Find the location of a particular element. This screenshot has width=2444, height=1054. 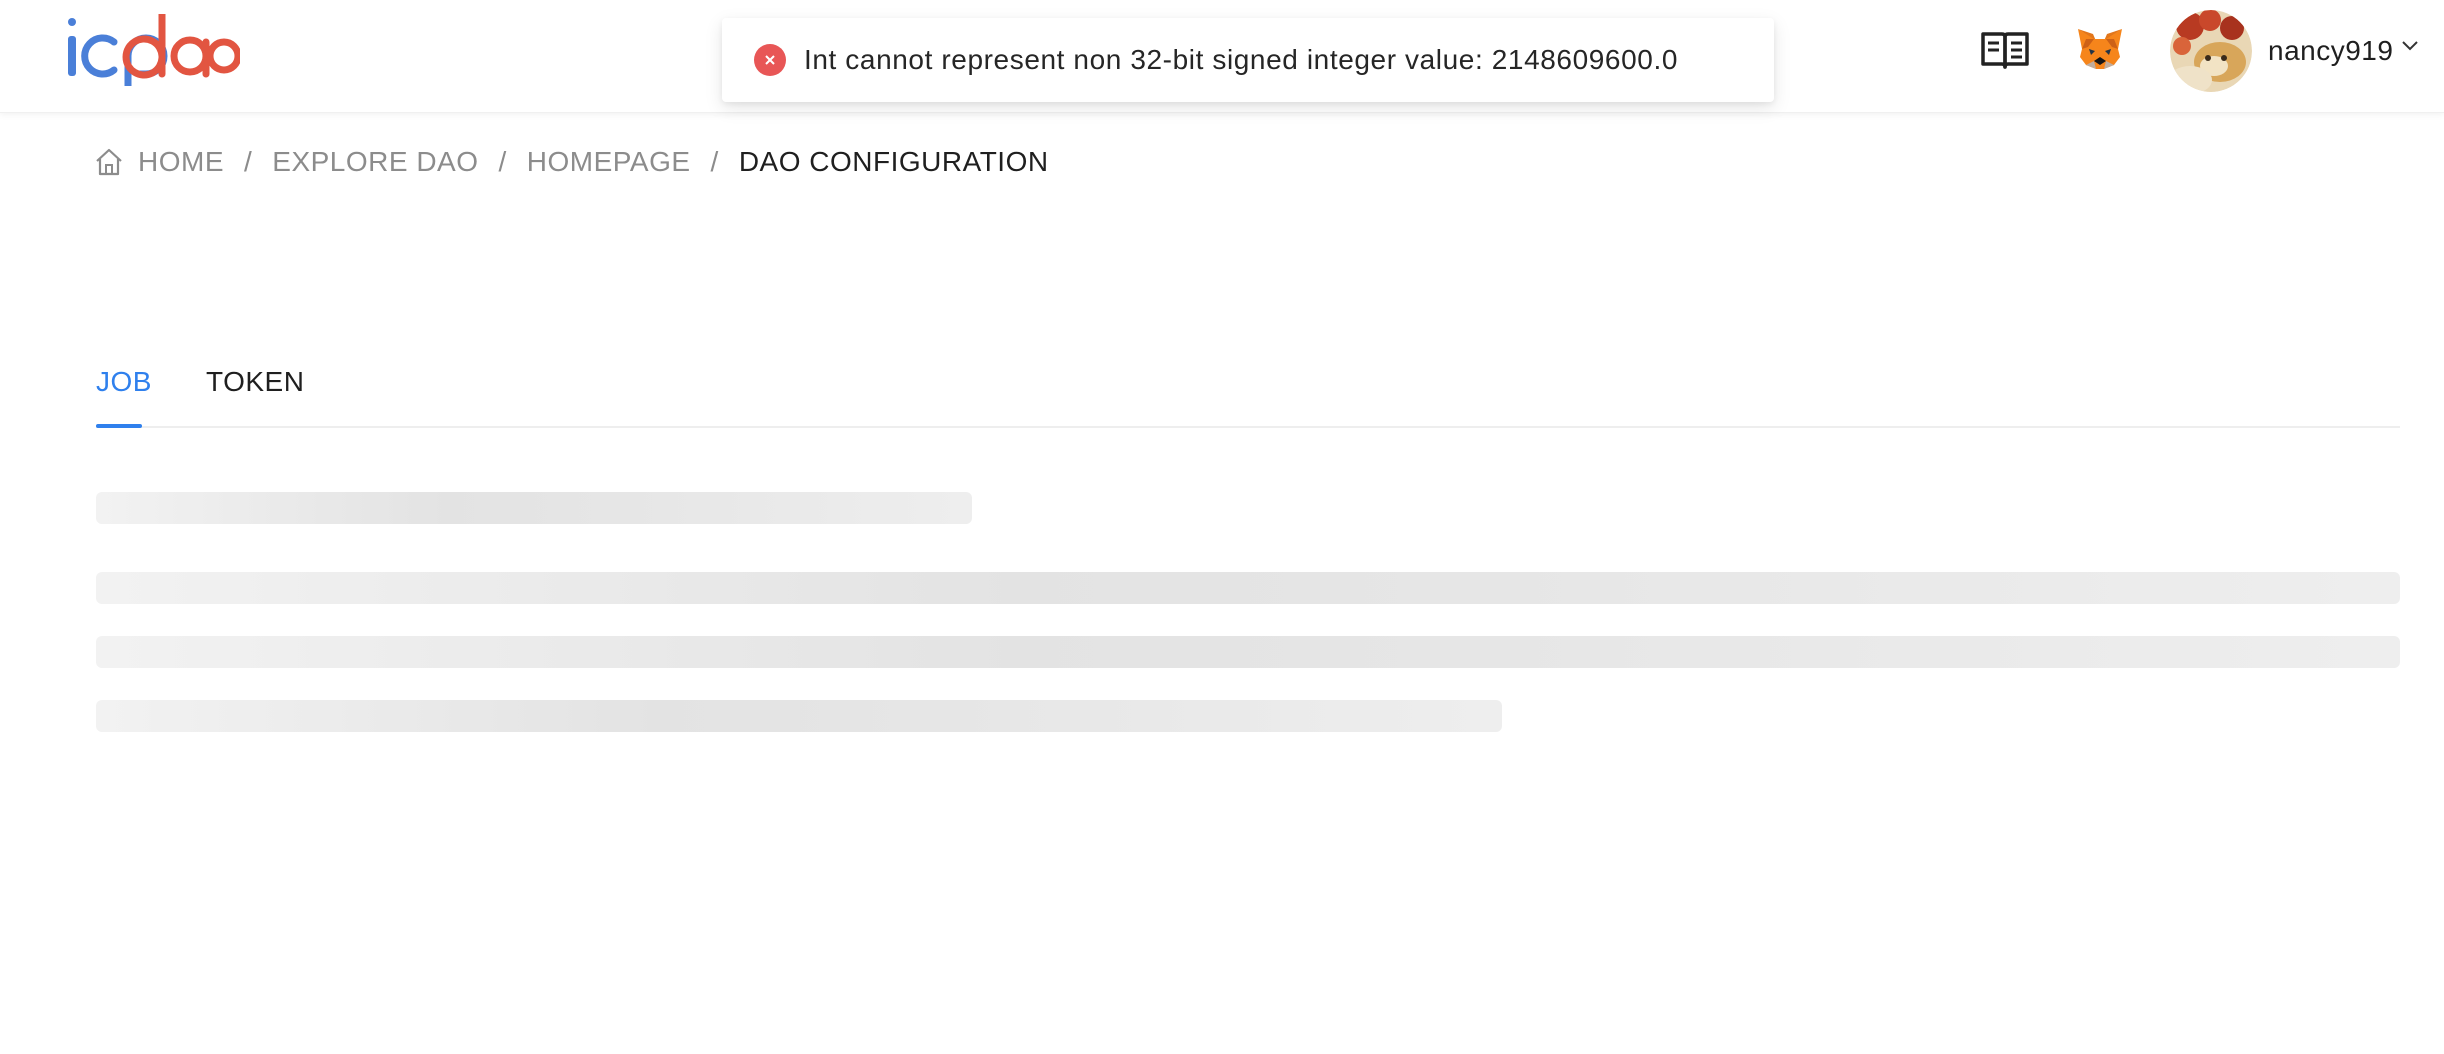

icpdao-logo is located at coordinates (153, 50).